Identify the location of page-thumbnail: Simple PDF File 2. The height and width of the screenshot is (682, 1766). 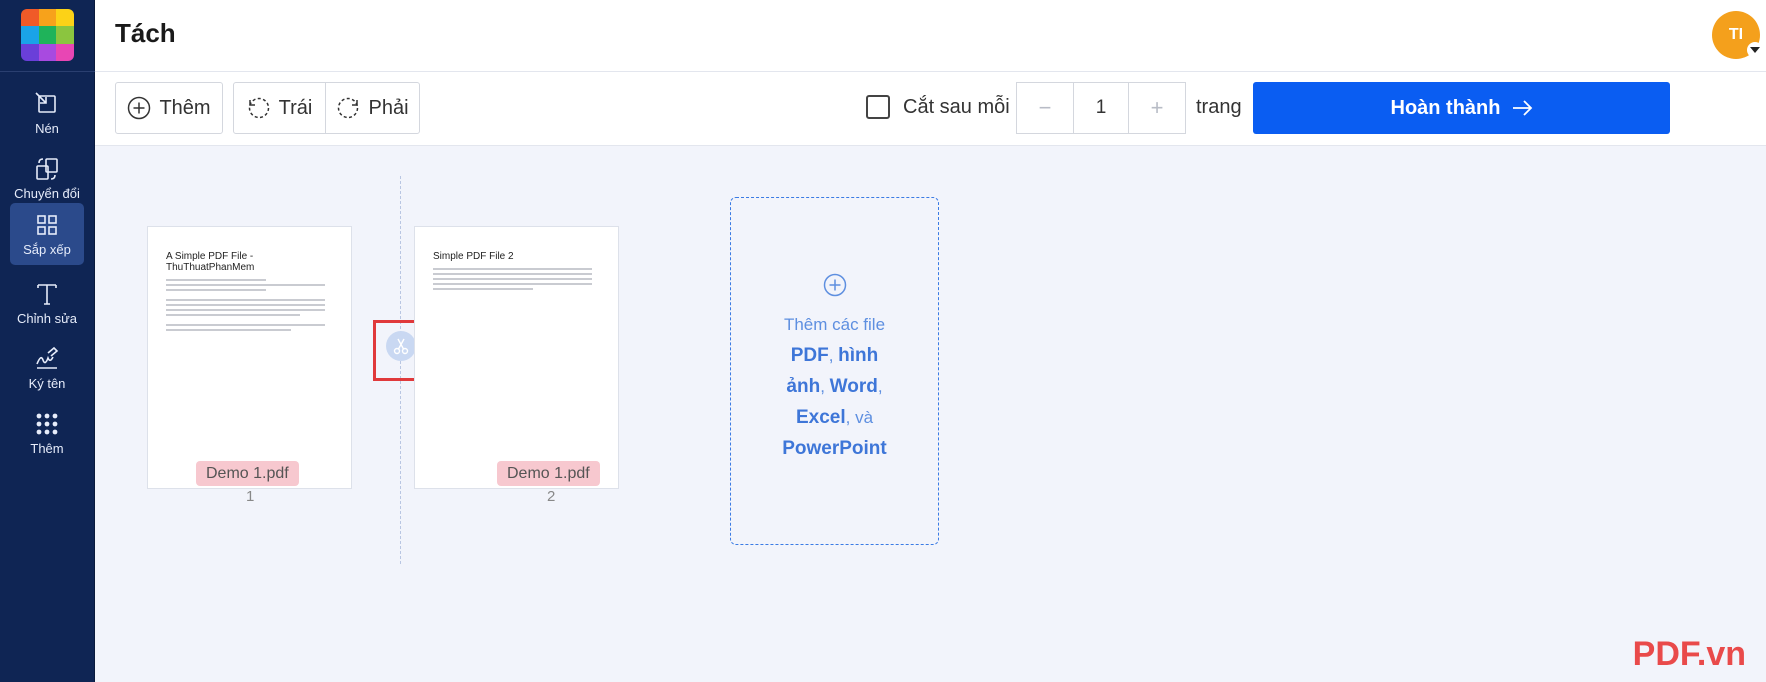
(516, 357).